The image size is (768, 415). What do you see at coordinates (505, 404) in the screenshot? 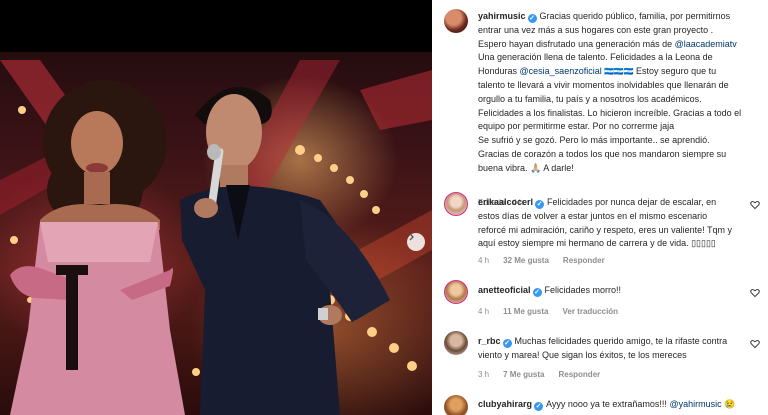
I see `comment-username: clubyahirarg` at bounding box center [505, 404].